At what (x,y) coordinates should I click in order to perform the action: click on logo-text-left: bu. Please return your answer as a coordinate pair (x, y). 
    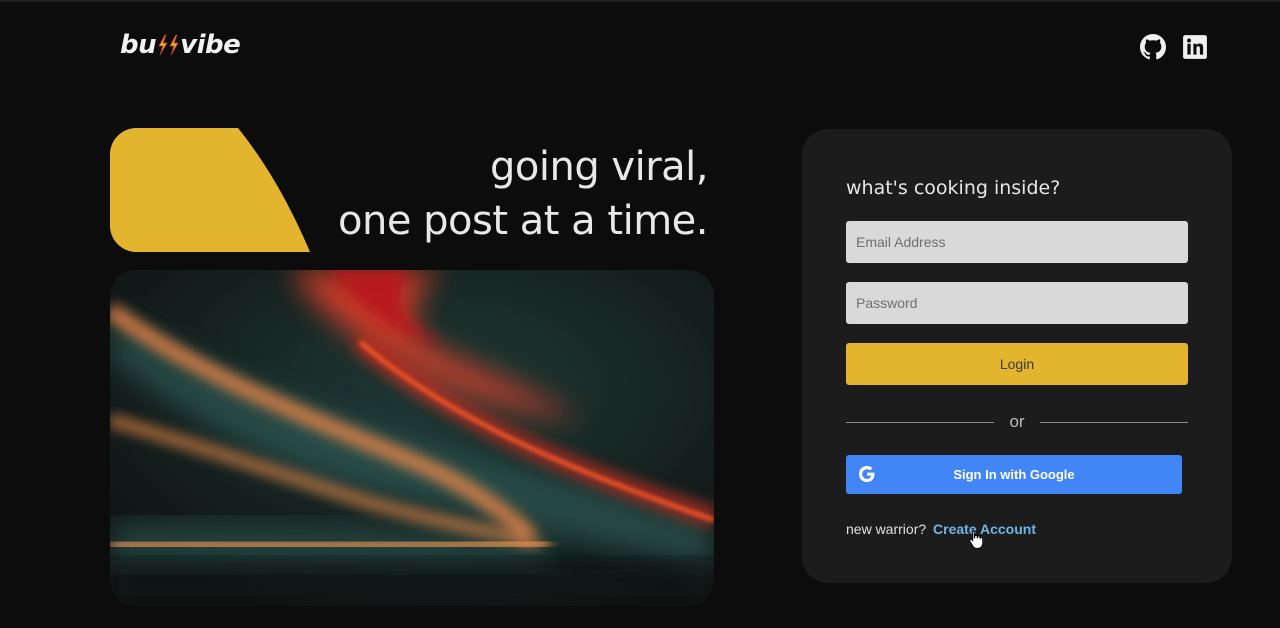
    Looking at the image, I should click on (138, 45).